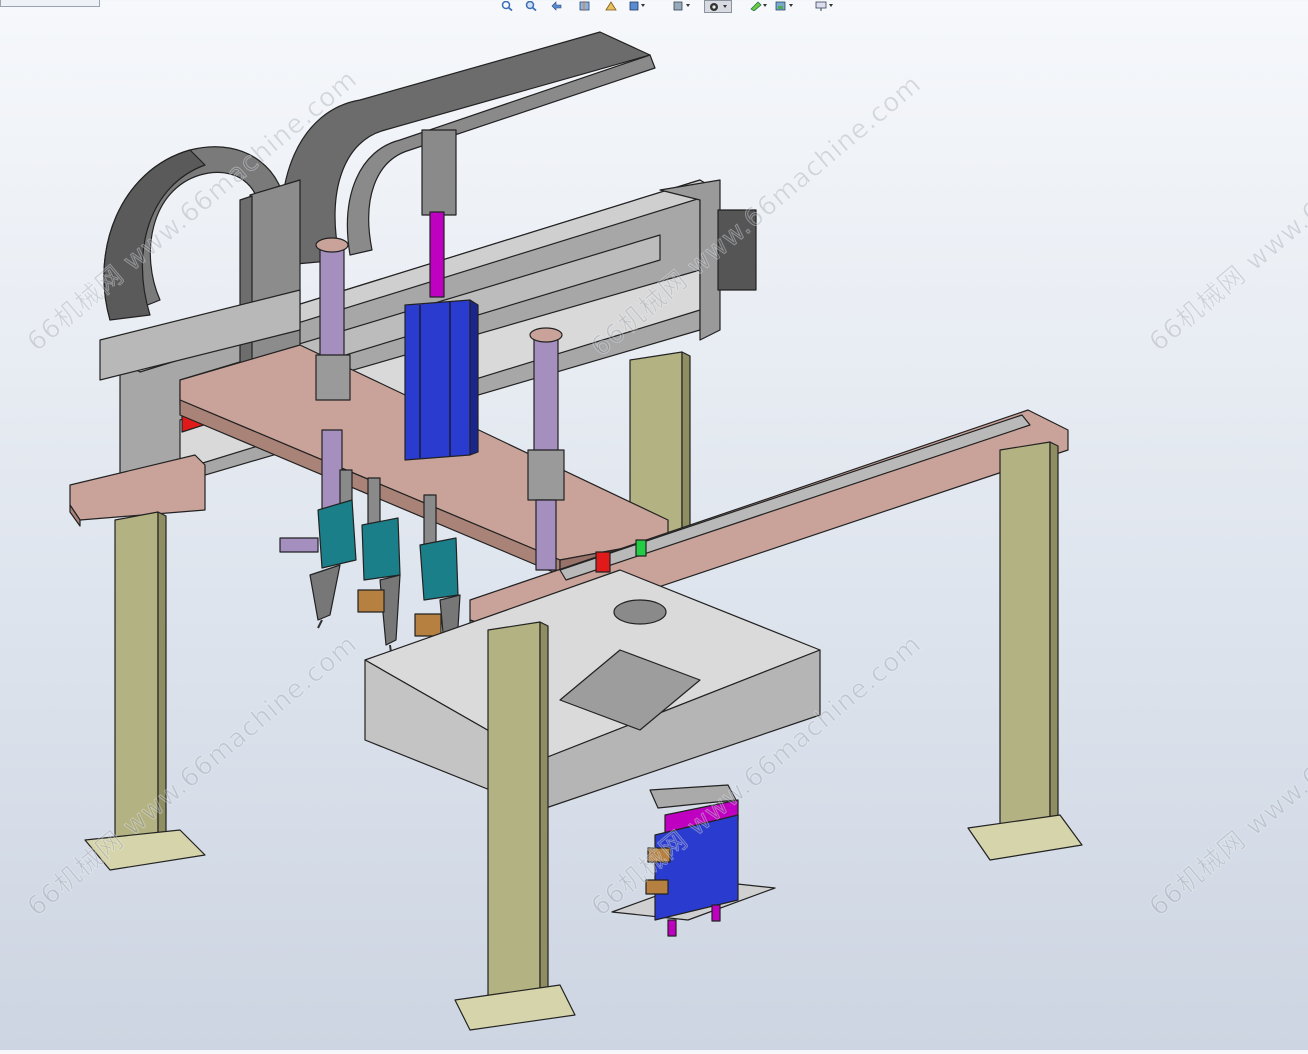 This screenshot has height=1054, width=1308. What do you see at coordinates (556, 5) in the screenshot?
I see `previous-view-icon` at bounding box center [556, 5].